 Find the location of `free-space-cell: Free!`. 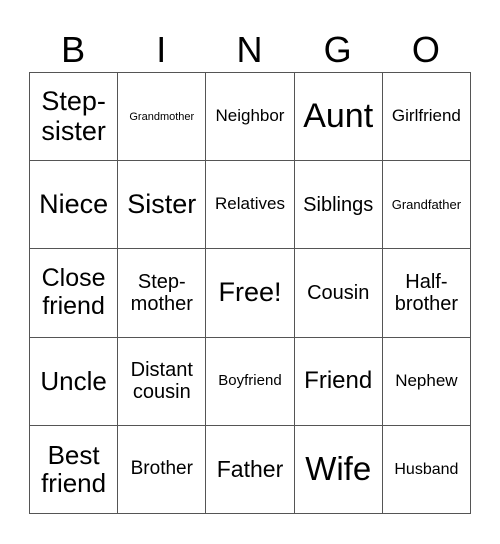

free-space-cell: Free! is located at coordinates (250, 293).